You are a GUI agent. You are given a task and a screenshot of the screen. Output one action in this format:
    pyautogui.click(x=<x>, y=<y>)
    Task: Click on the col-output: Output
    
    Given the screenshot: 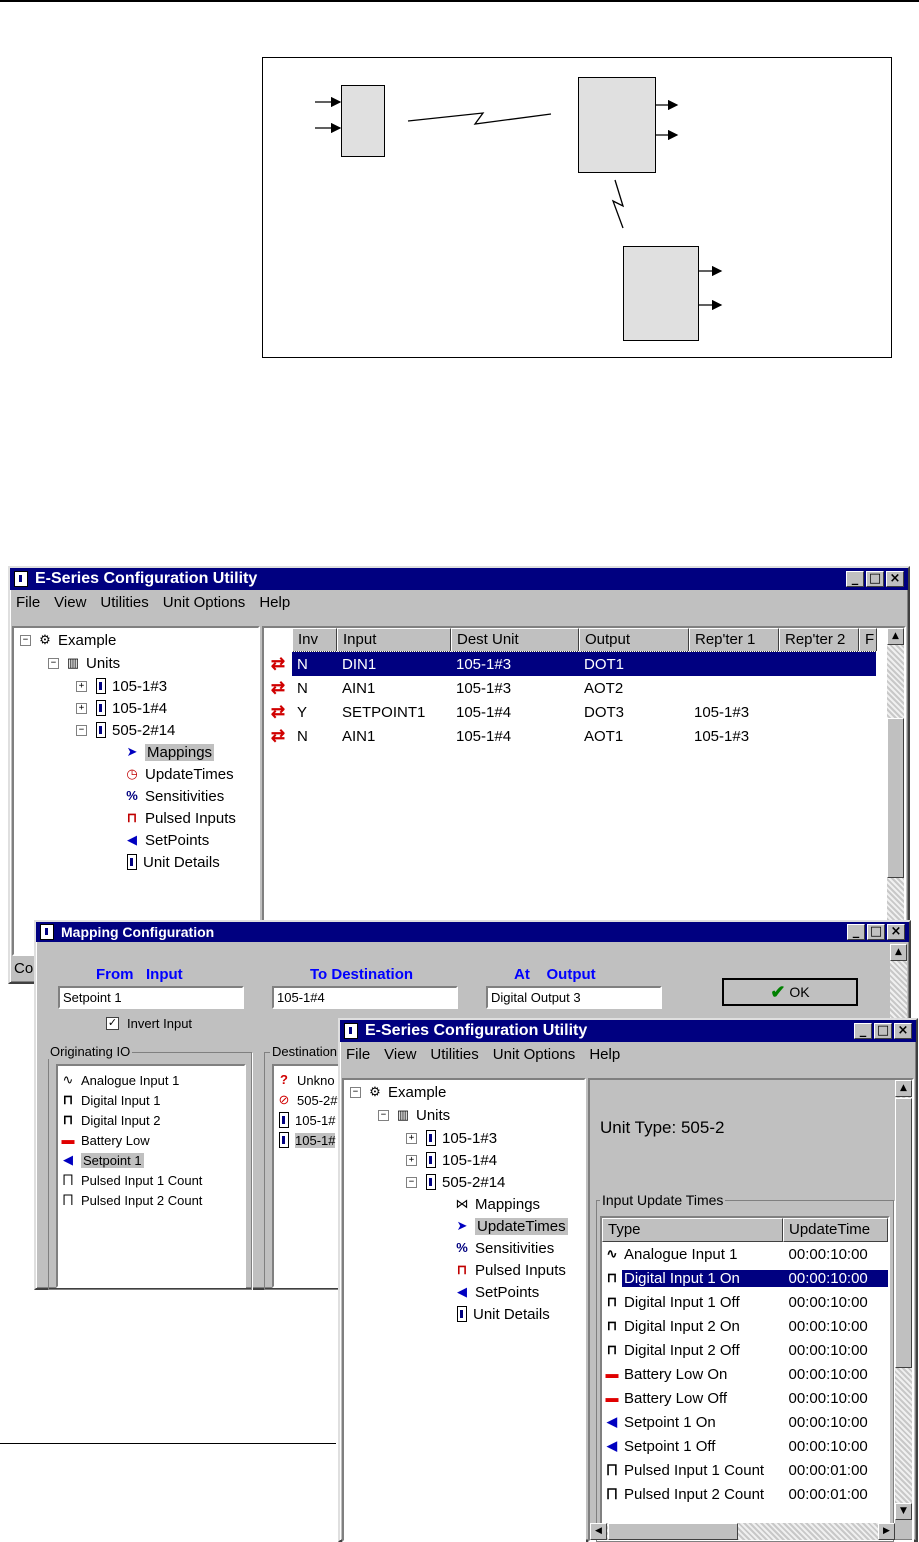 What is the action you would take?
    pyautogui.click(x=634, y=640)
    